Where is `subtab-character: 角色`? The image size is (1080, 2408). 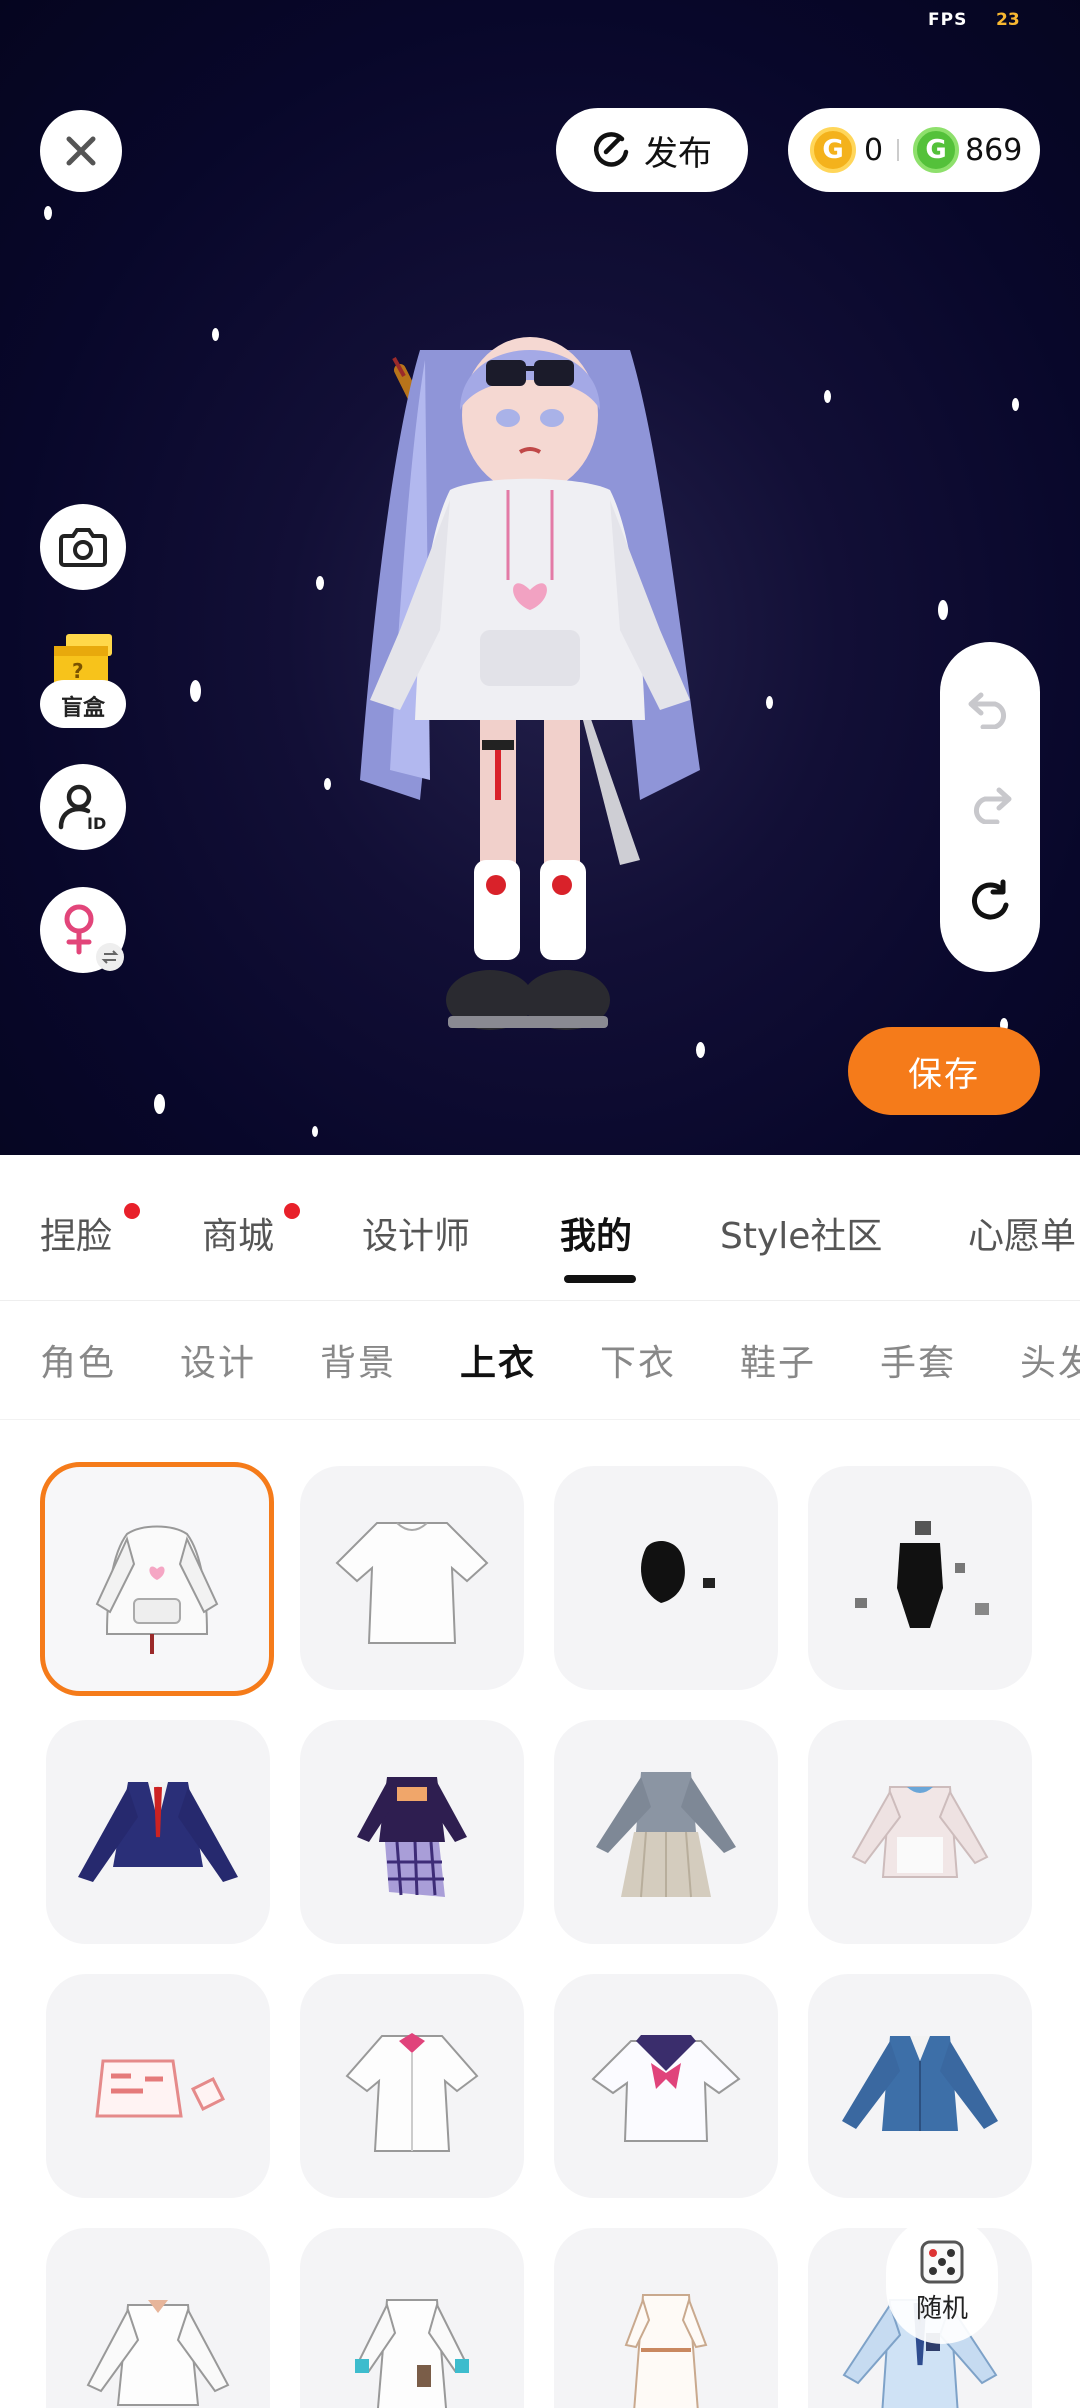 subtab-character: 角色 is located at coordinates (78, 1360).